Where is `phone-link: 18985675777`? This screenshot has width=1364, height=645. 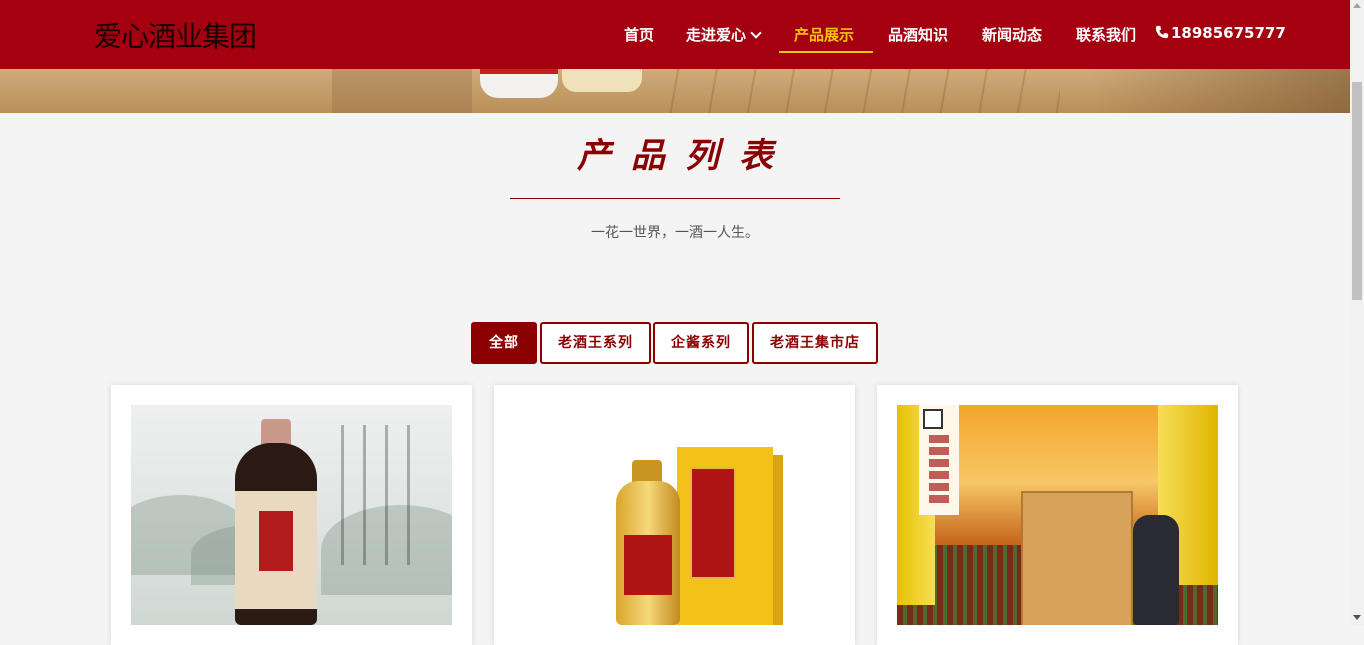 phone-link: 18985675777 is located at coordinates (1220, 33).